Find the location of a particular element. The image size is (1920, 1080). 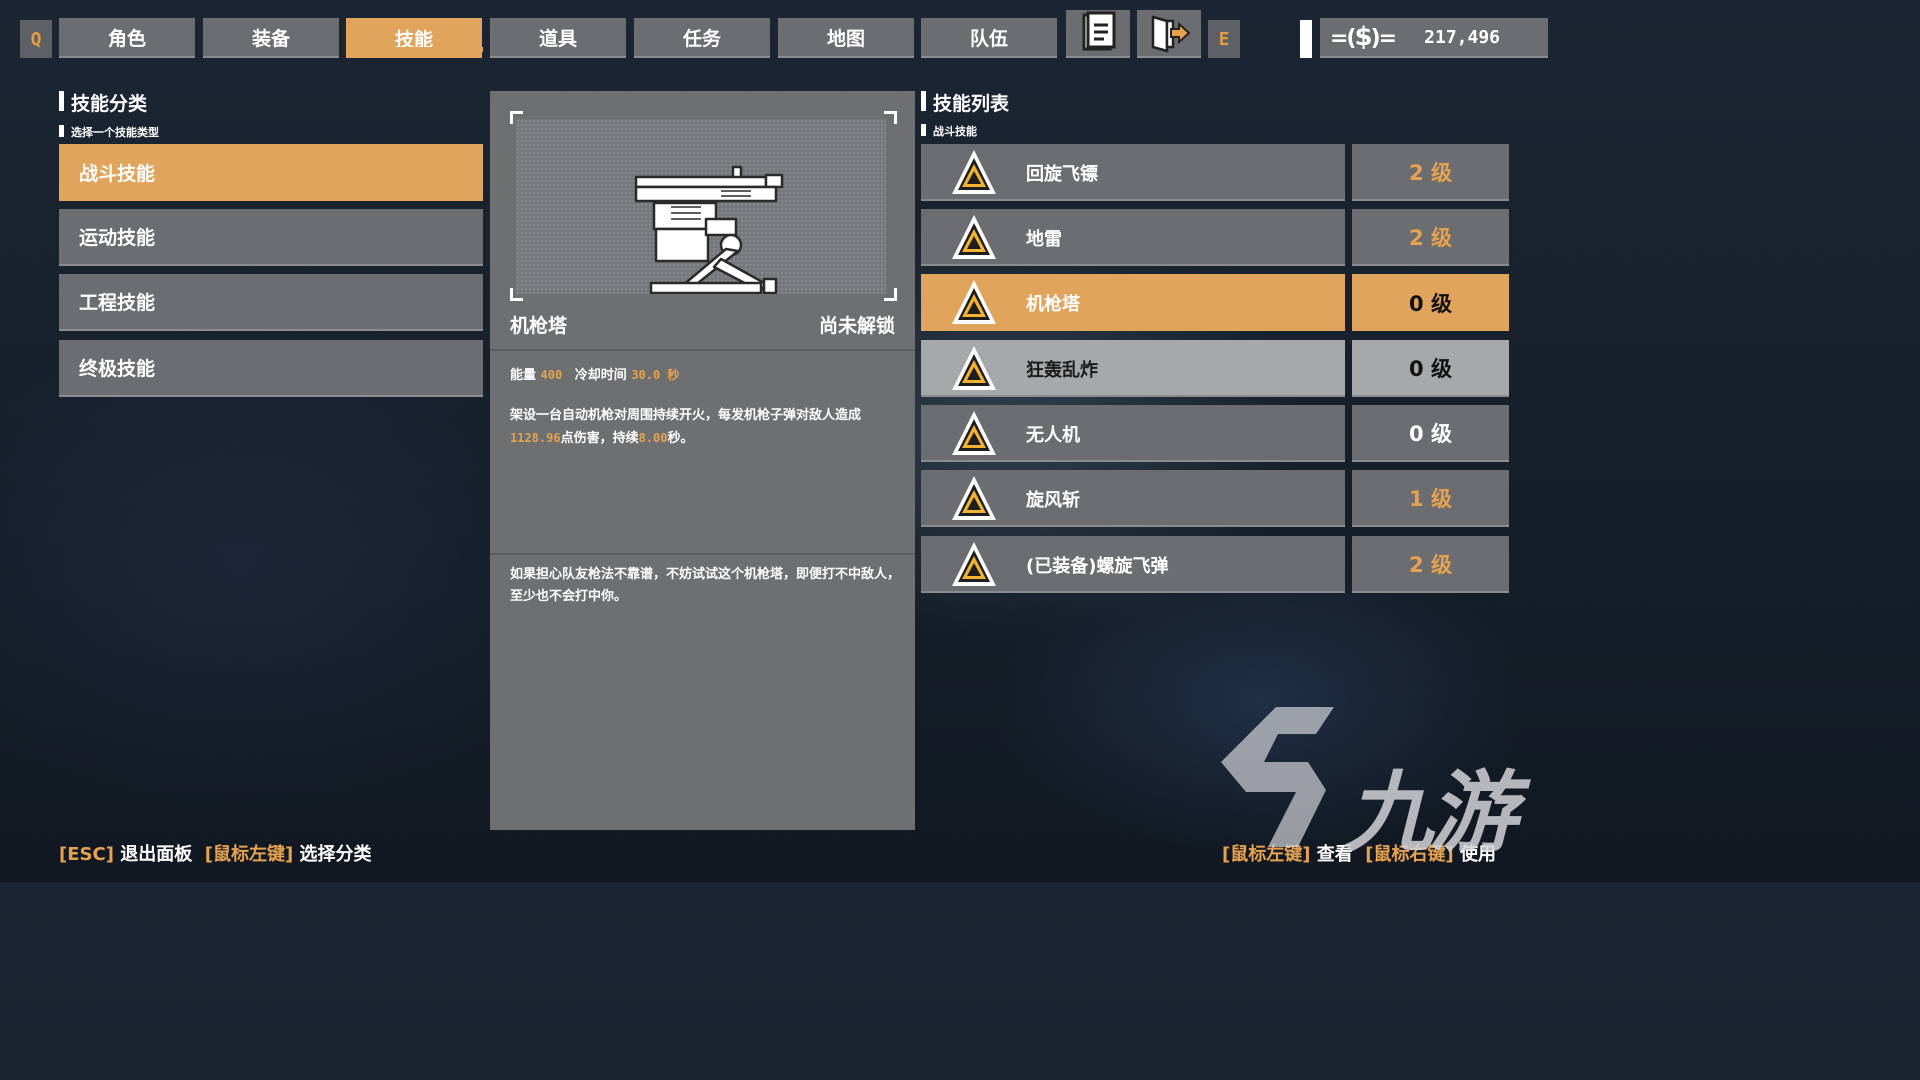

hint-key: [鼠标左键] is located at coordinates (249, 854).